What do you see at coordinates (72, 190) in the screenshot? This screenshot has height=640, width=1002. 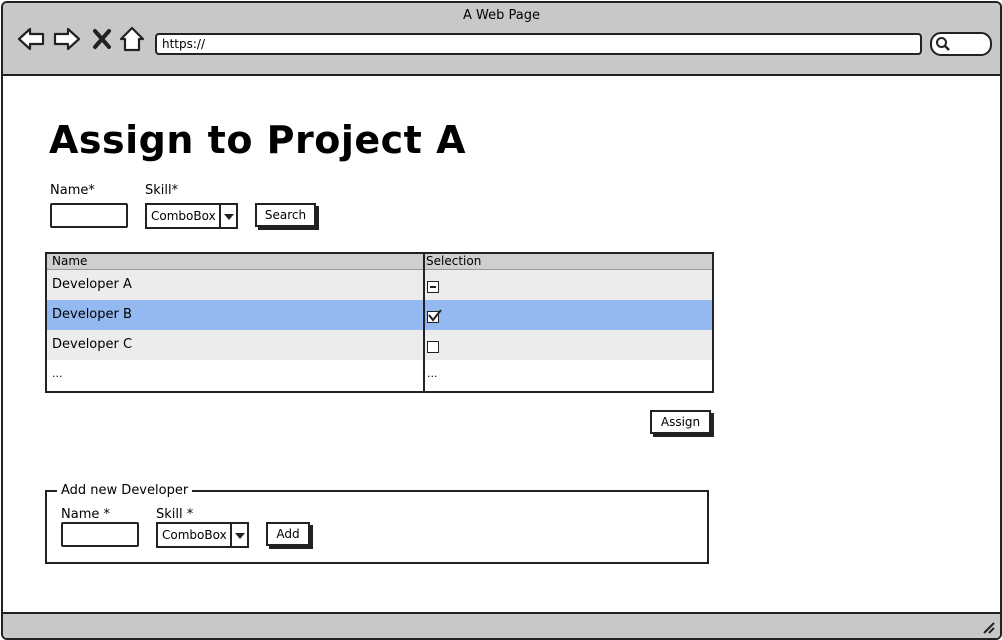 I see `name-label: Name*` at bounding box center [72, 190].